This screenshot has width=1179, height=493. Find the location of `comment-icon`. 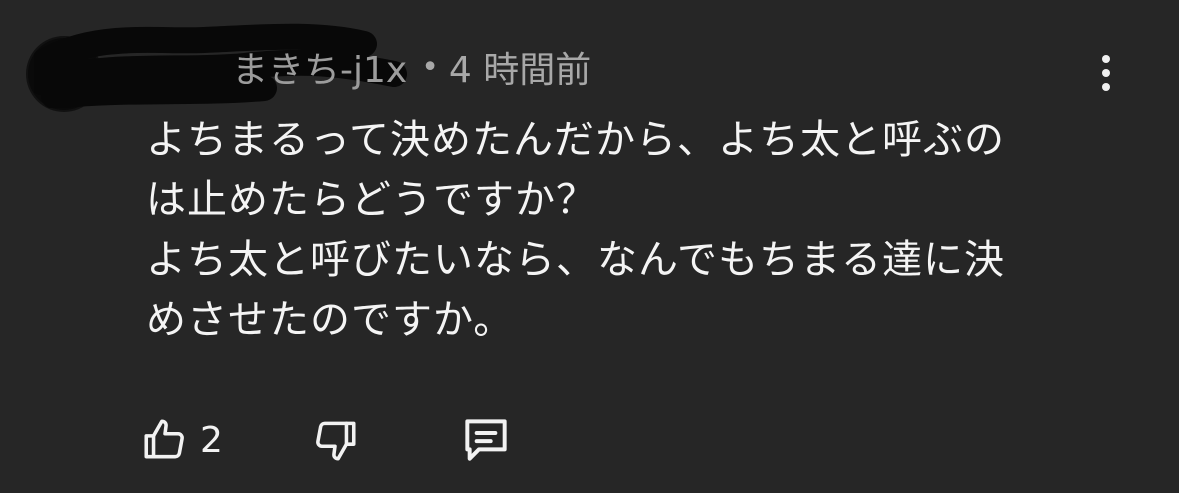

comment-icon is located at coordinates (486, 440).